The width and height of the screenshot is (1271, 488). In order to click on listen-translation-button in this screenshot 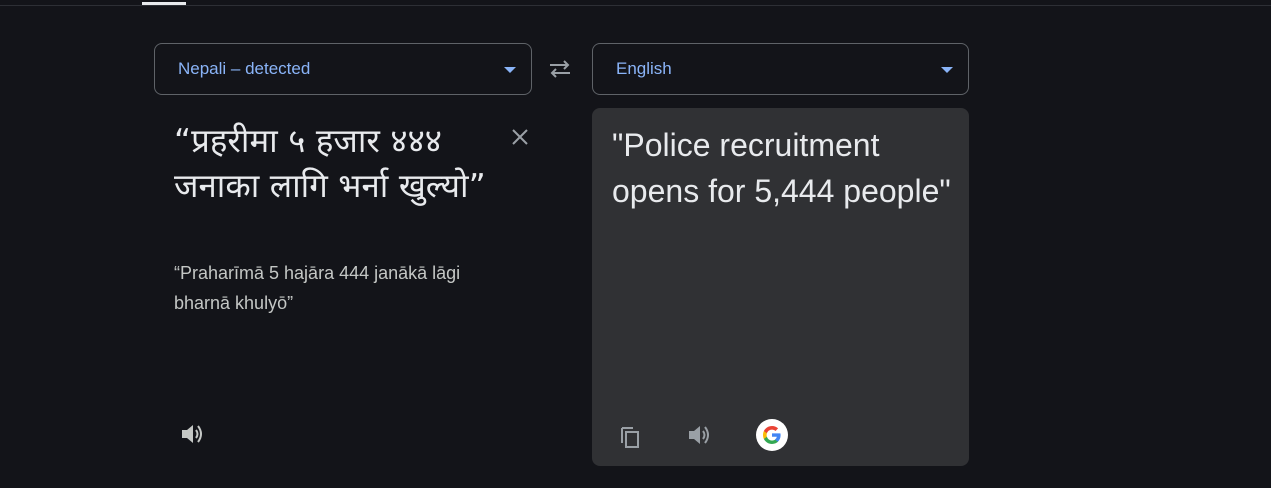, I will do `click(700, 435)`.